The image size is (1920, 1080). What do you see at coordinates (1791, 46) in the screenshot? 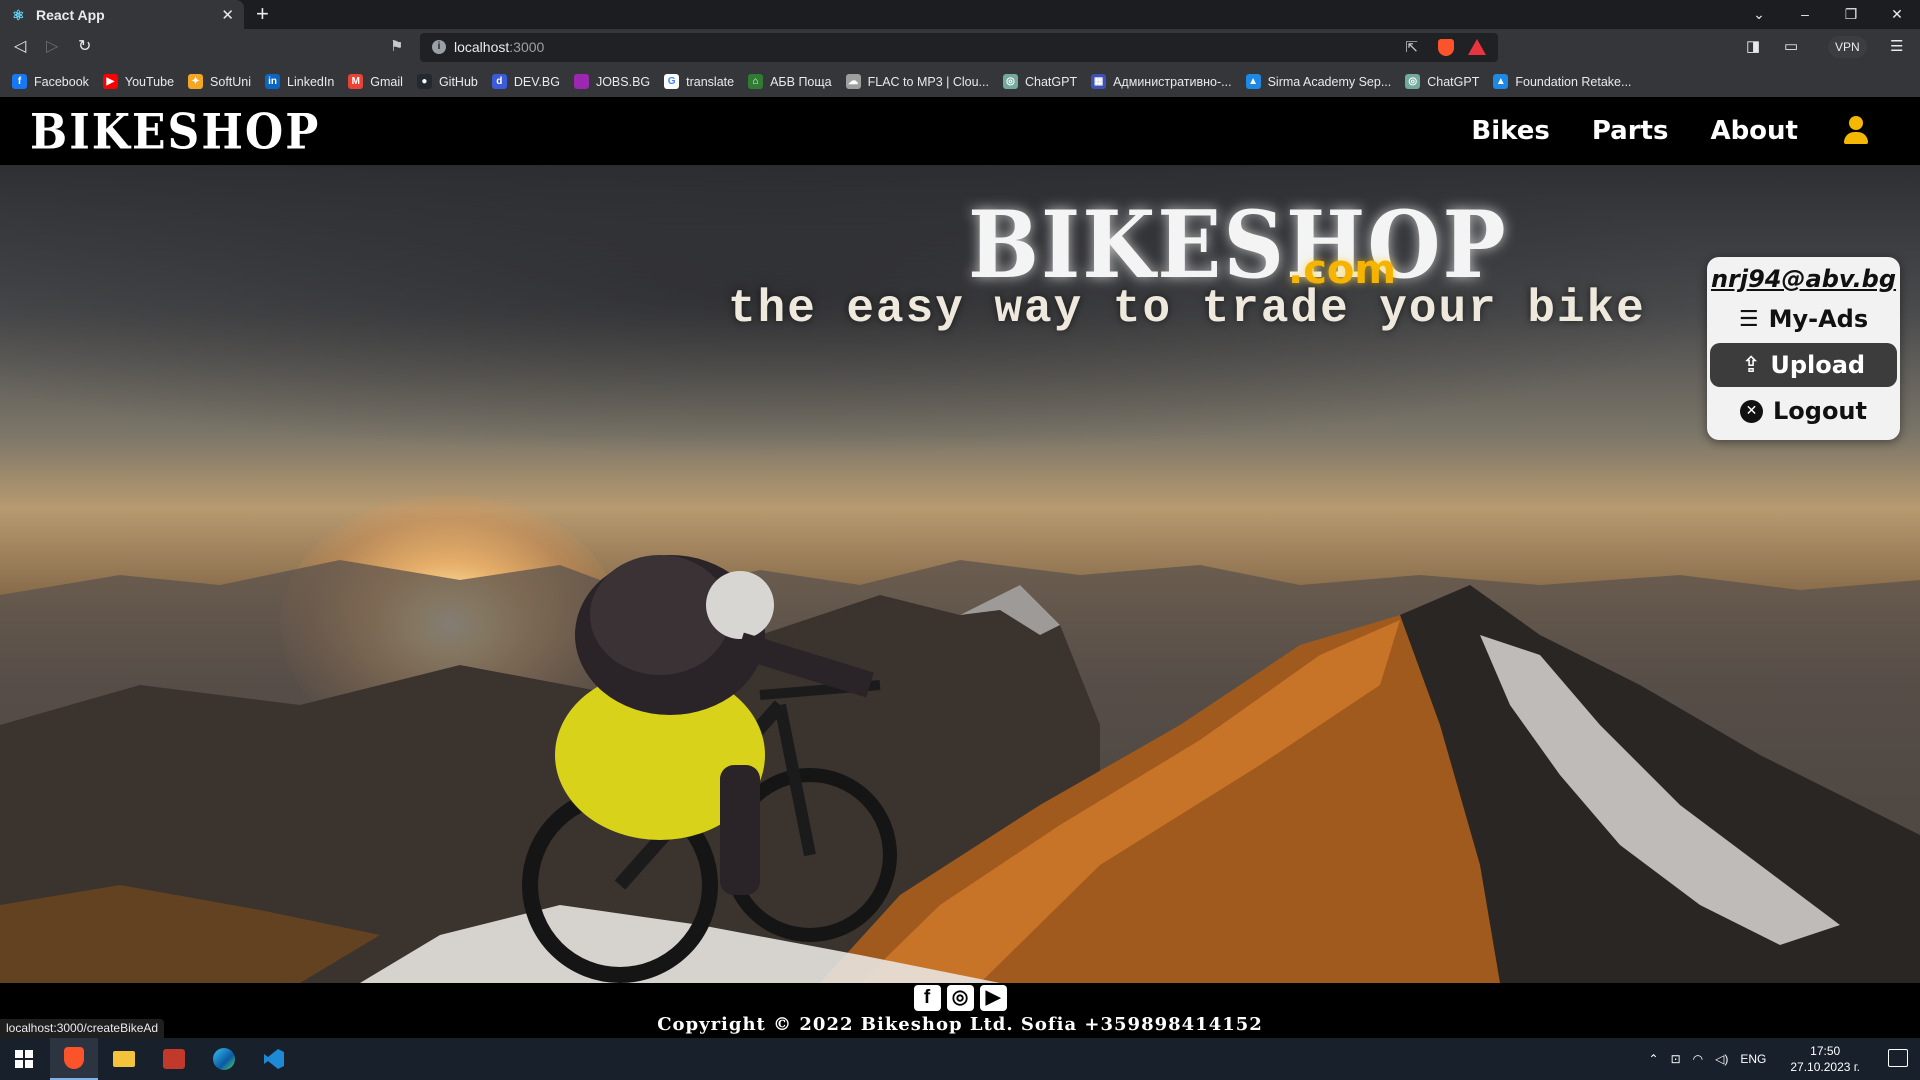
I see `wallet-icon: ▭` at bounding box center [1791, 46].